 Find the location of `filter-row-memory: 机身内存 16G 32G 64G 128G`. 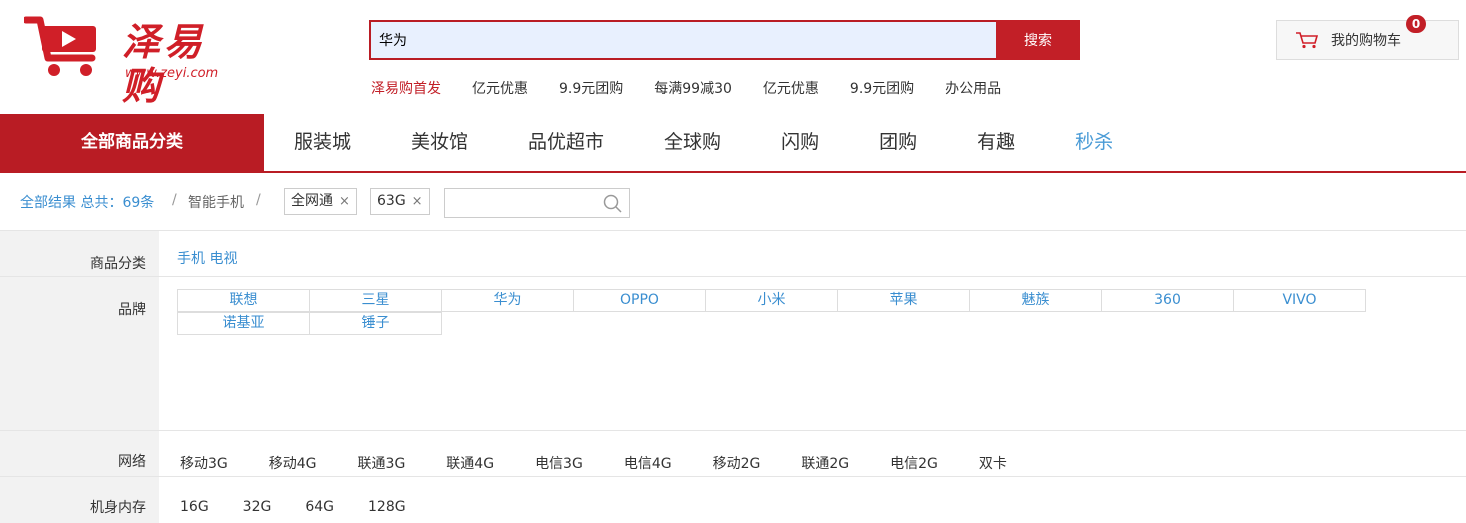

filter-row-memory: 机身内存 16G 32G 64G 128G is located at coordinates (733, 500).